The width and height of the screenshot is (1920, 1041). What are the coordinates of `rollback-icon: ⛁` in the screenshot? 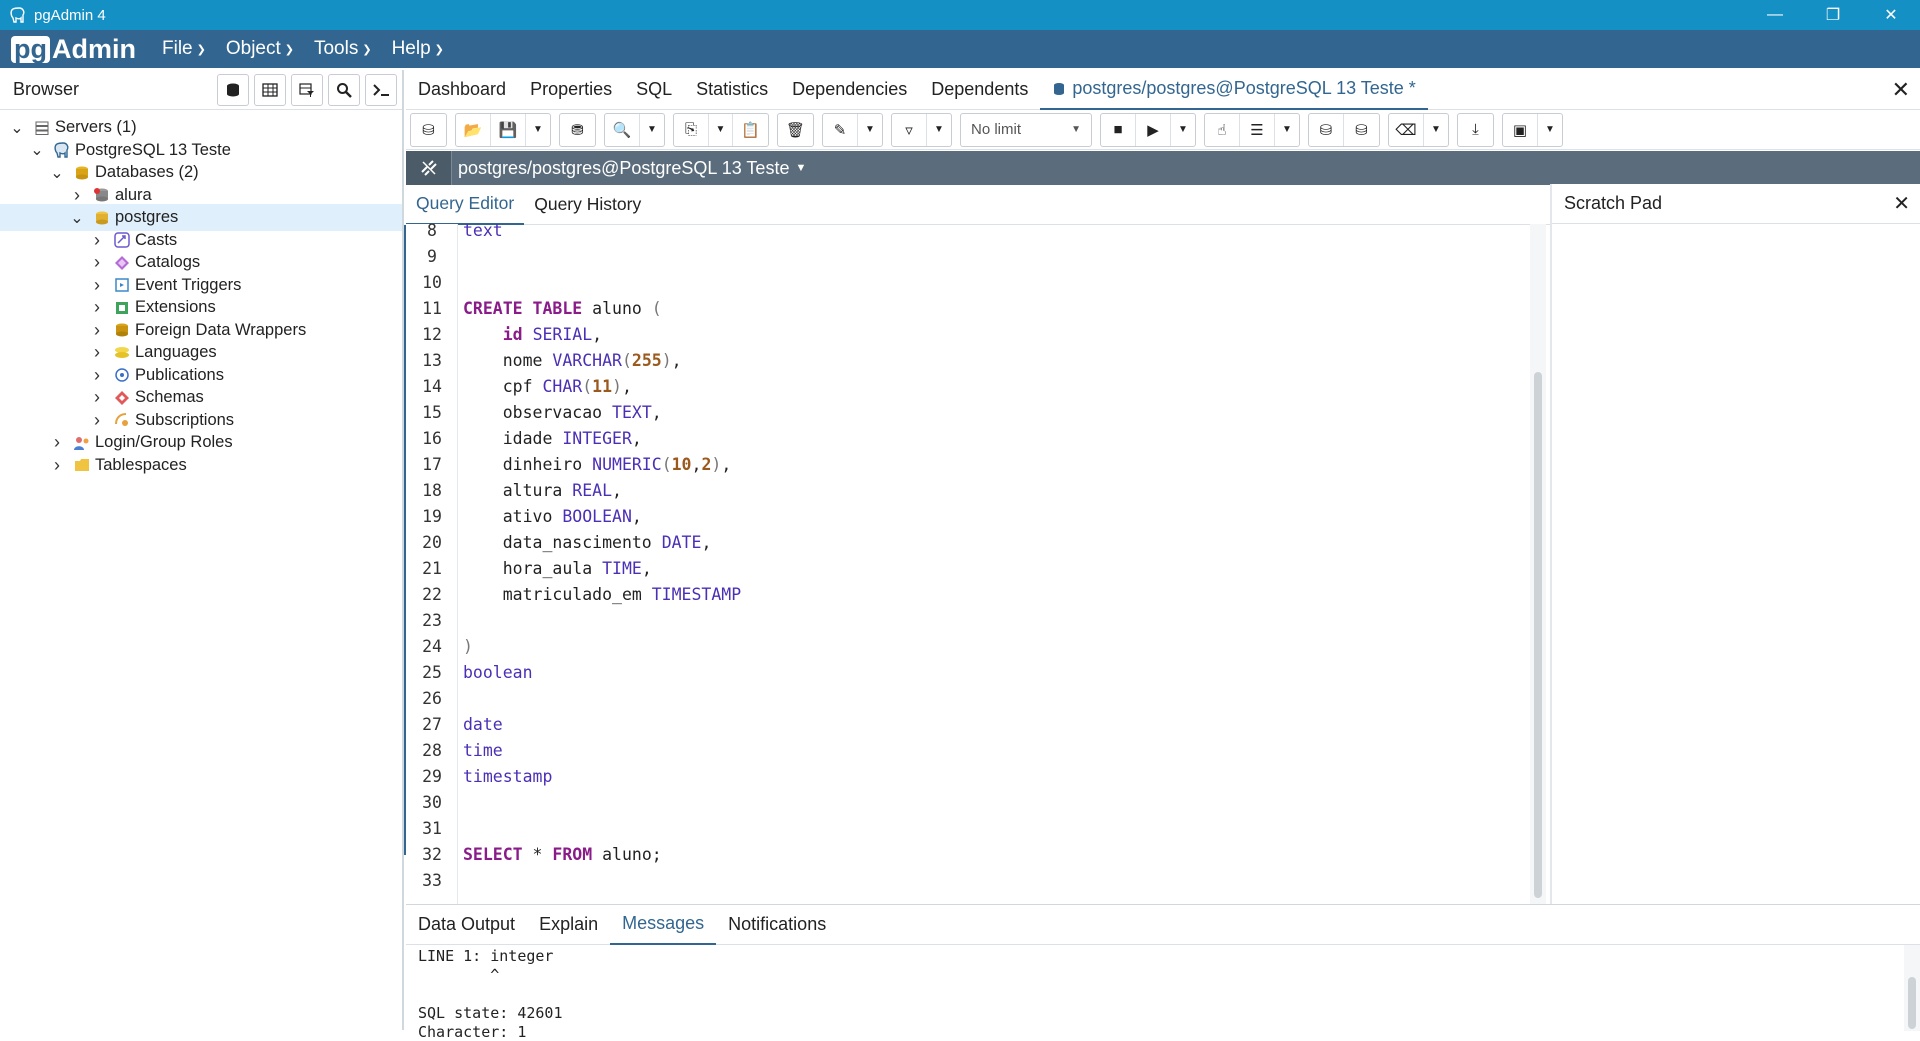 It's located at (1361, 130).